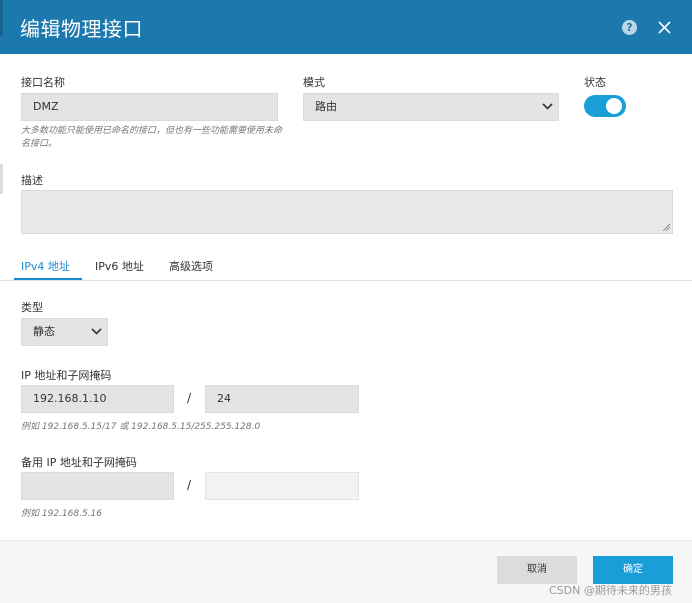 The width and height of the screenshot is (692, 603). Describe the element at coordinates (614, 106) in the screenshot. I see `toggle-knob` at that location.